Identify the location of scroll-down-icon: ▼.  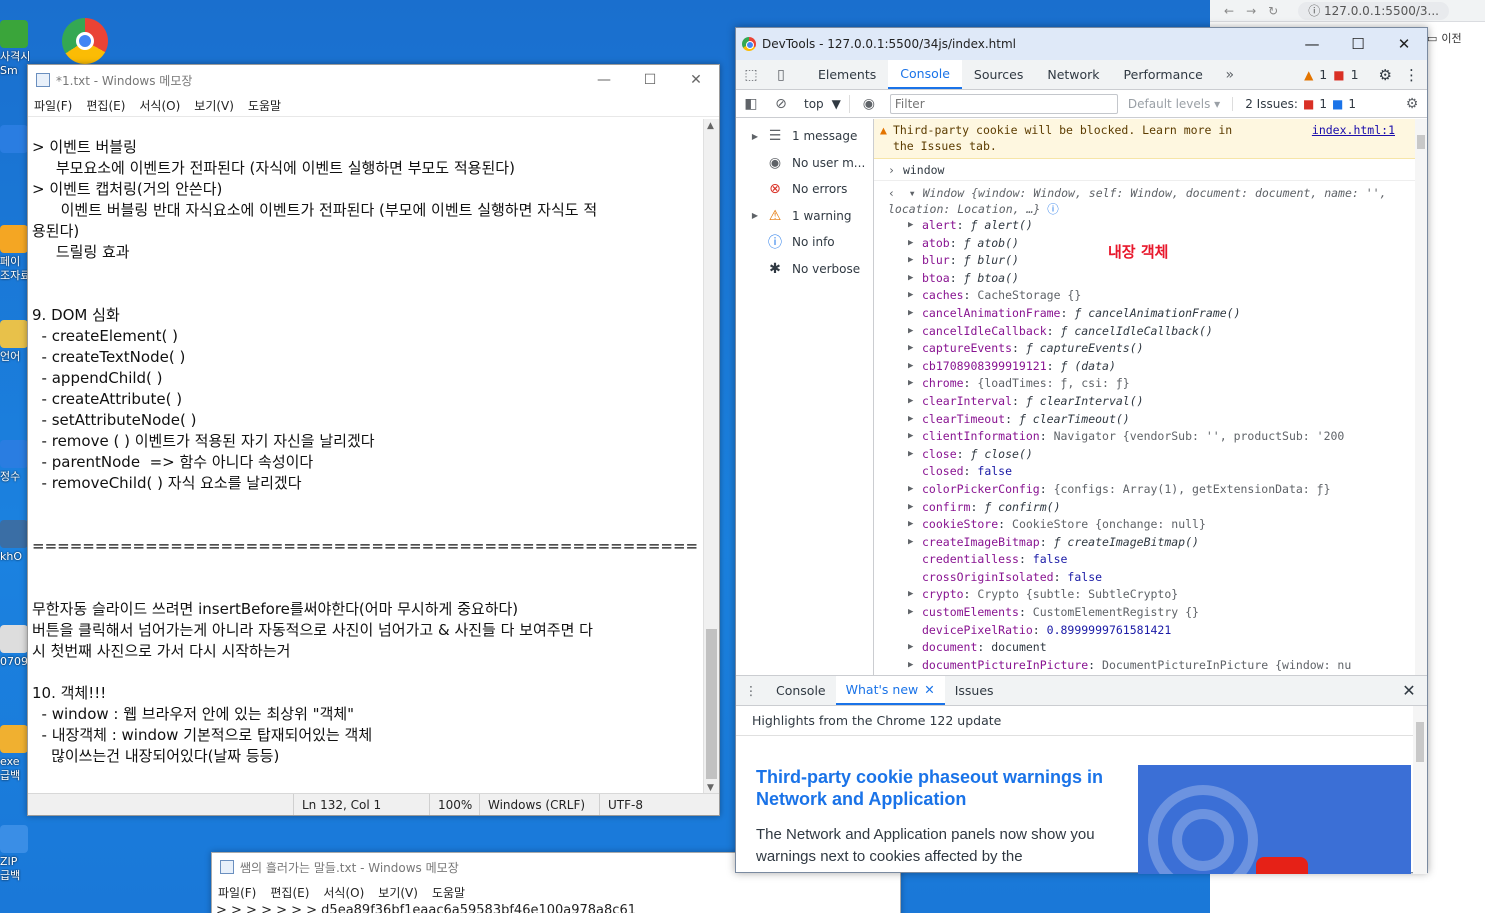
(710, 788).